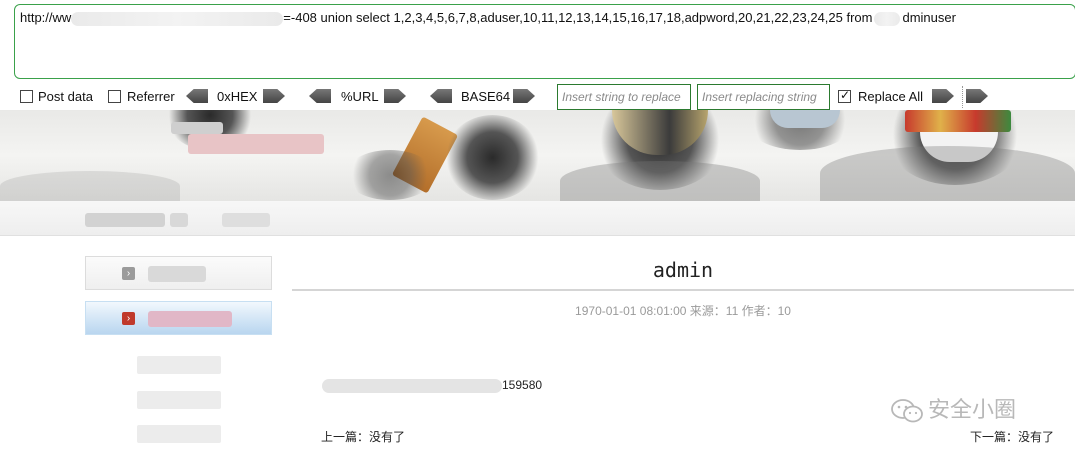  I want to click on post-data-label: Post data, so click(65, 96).